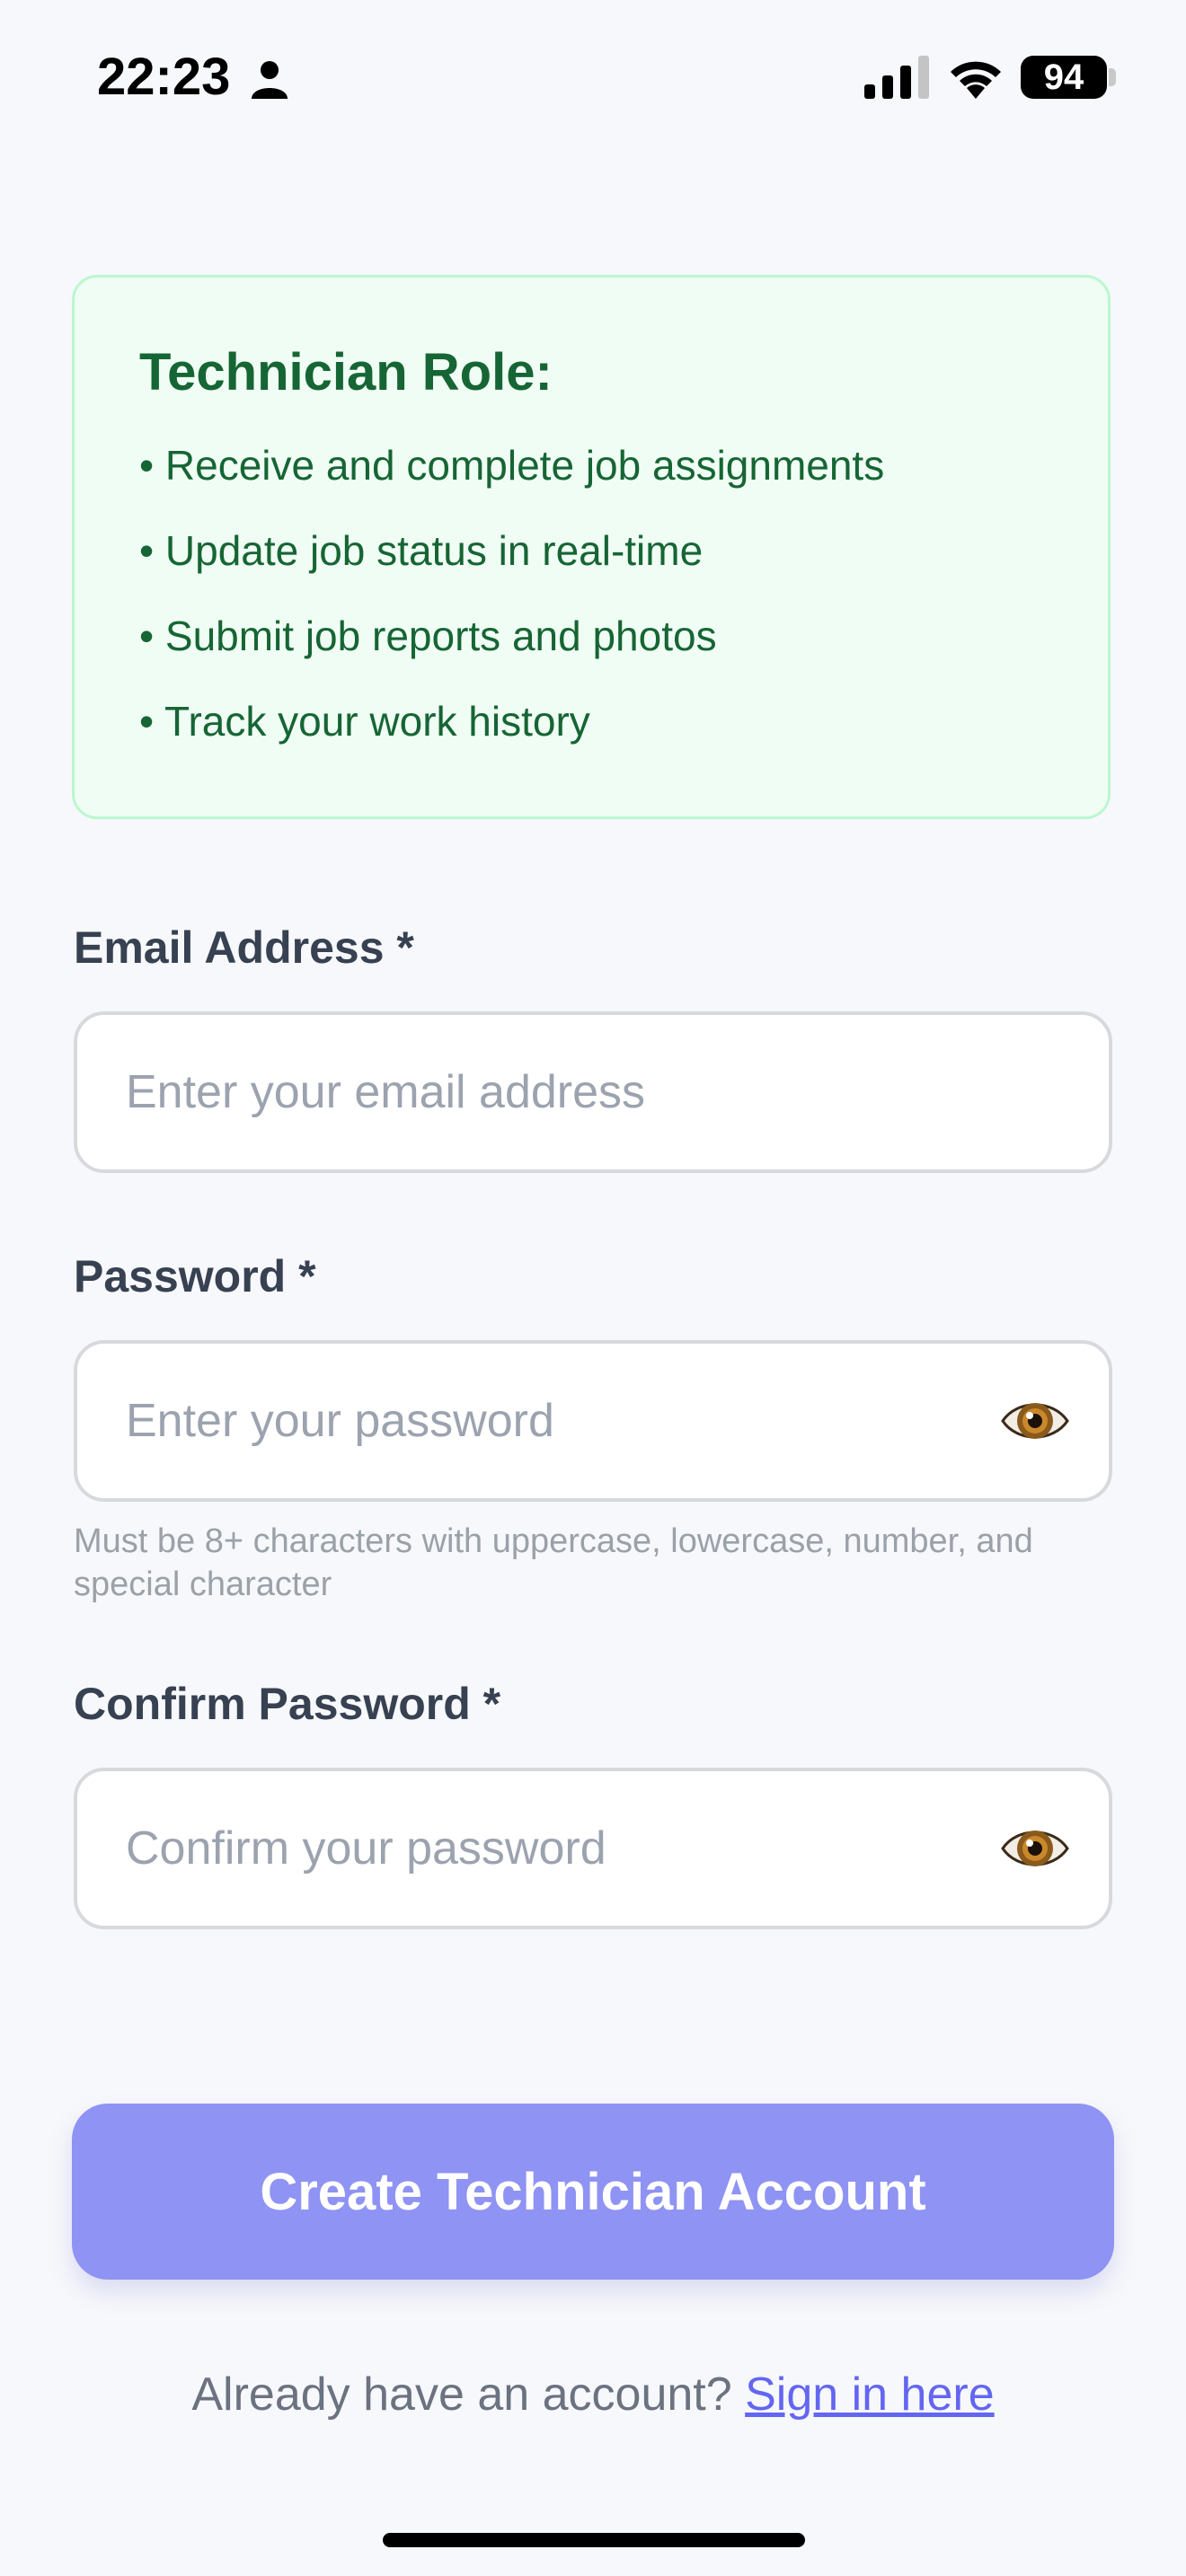  I want to click on person-icon, so click(270, 80).